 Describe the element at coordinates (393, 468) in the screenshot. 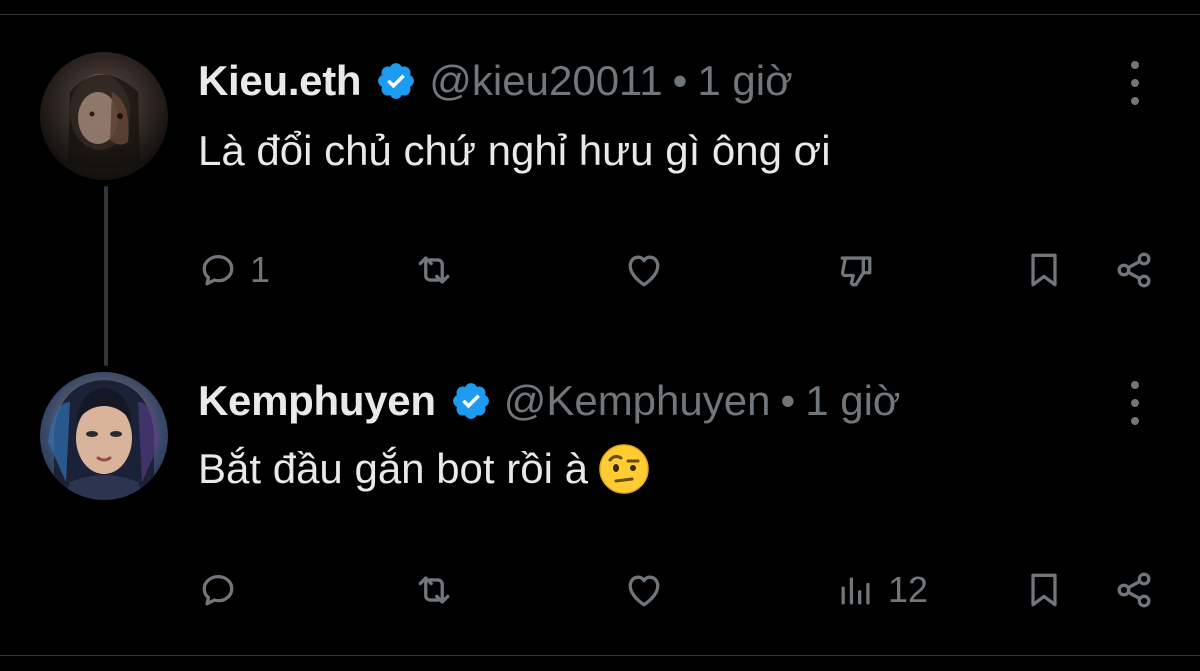

I see `tweet-body: Bắt đầu gắn bot rồi à` at that location.